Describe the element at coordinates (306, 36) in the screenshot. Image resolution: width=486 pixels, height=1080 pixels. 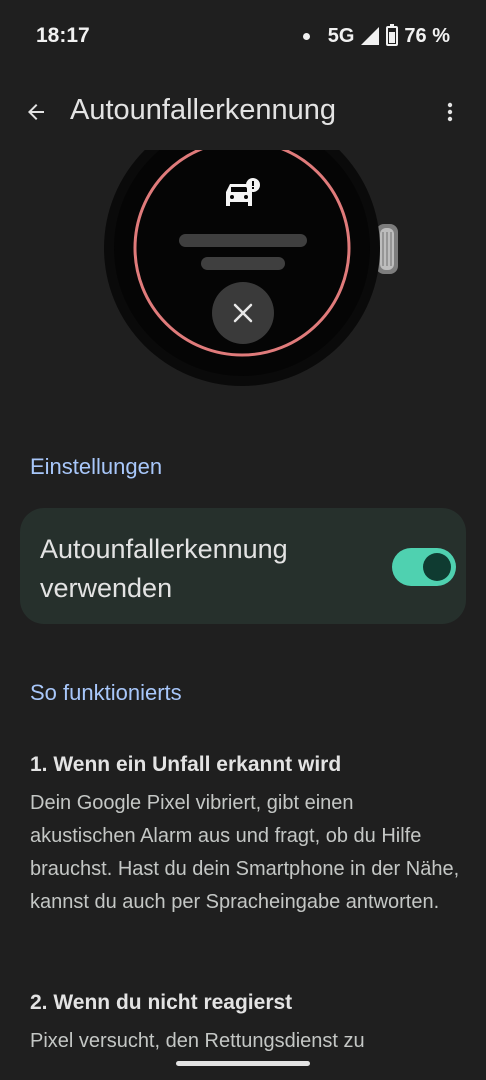
I see `notification-dot-icon` at that location.